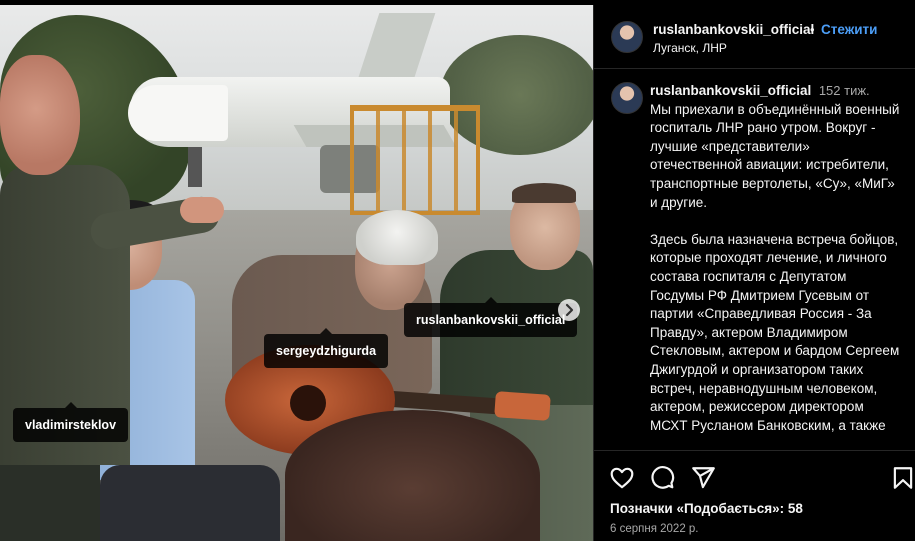 The width and height of the screenshot is (915, 541). What do you see at coordinates (662, 478) in the screenshot?
I see `comment-bubble-icon` at bounding box center [662, 478].